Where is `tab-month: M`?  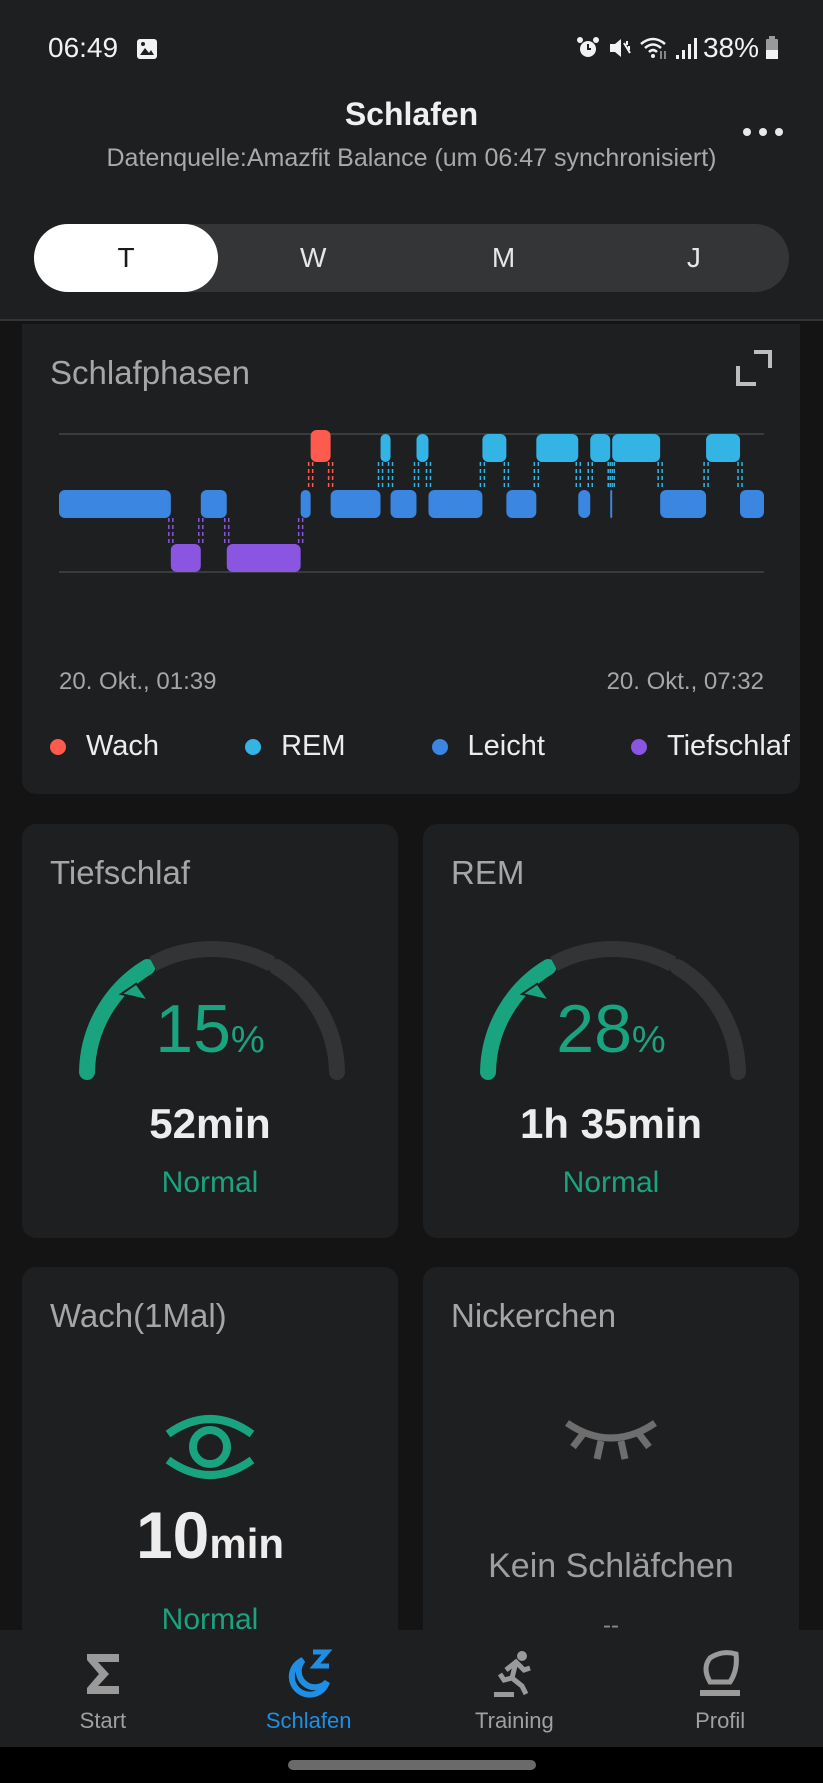 tab-month: M is located at coordinates (503, 258).